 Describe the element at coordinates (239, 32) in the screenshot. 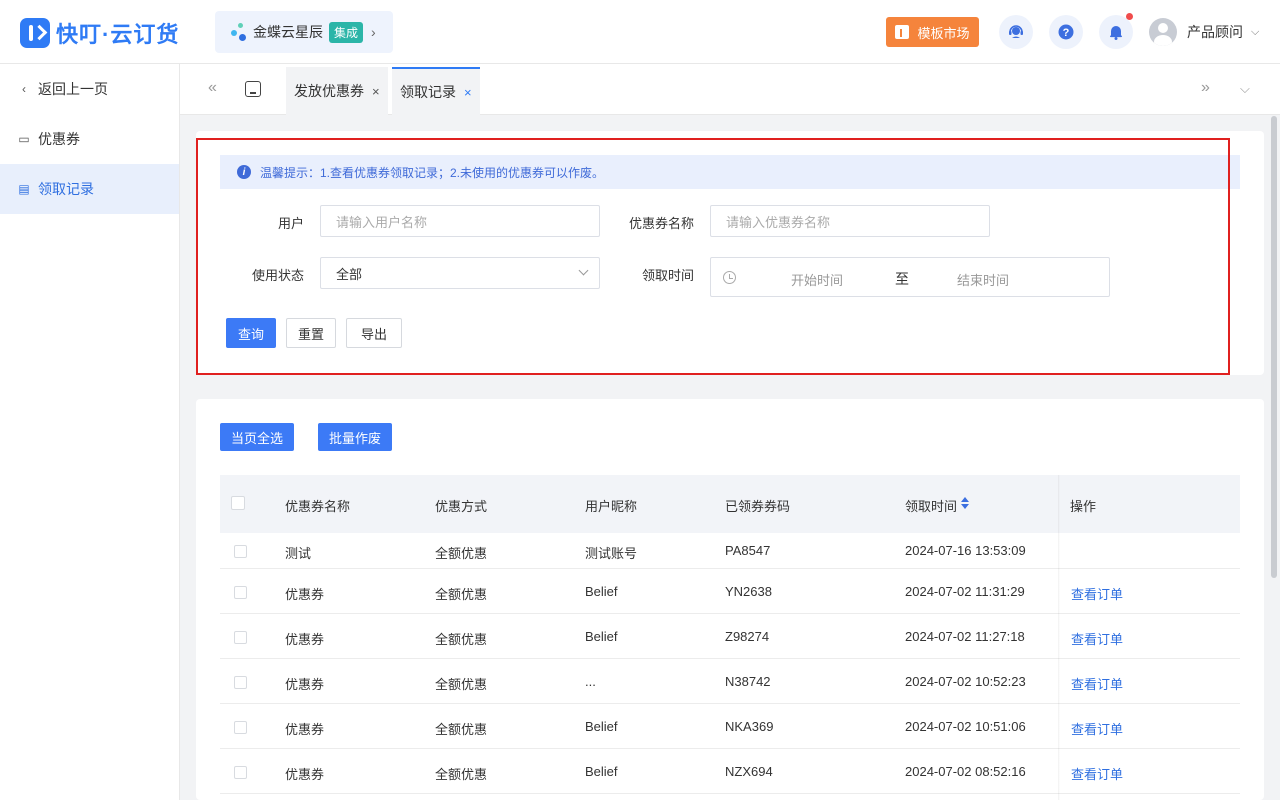

I see `cloud-star-icon` at that location.